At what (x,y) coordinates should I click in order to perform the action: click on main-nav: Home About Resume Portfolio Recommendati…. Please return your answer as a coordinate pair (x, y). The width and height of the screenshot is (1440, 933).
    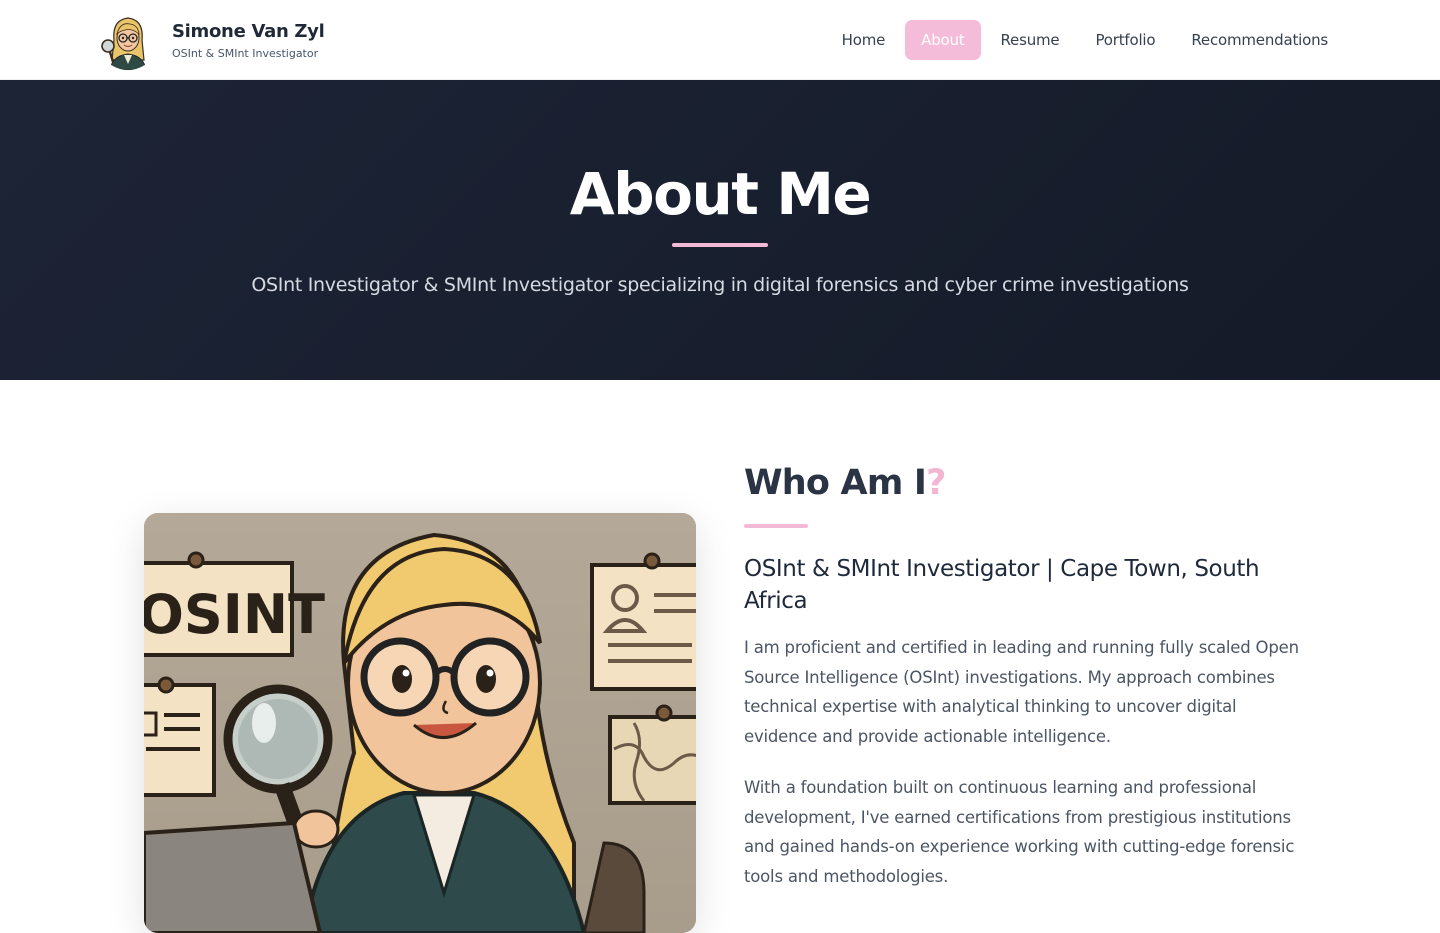
    Looking at the image, I should click on (1083, 40).